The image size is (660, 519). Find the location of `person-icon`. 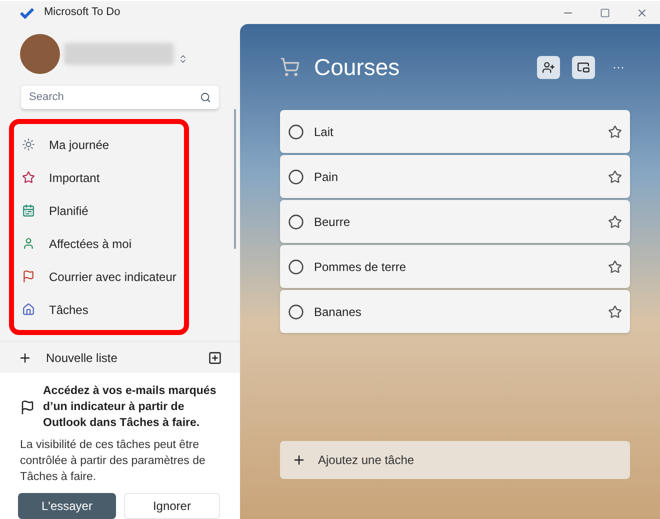

person-icon is located at coordinates (28, 243).